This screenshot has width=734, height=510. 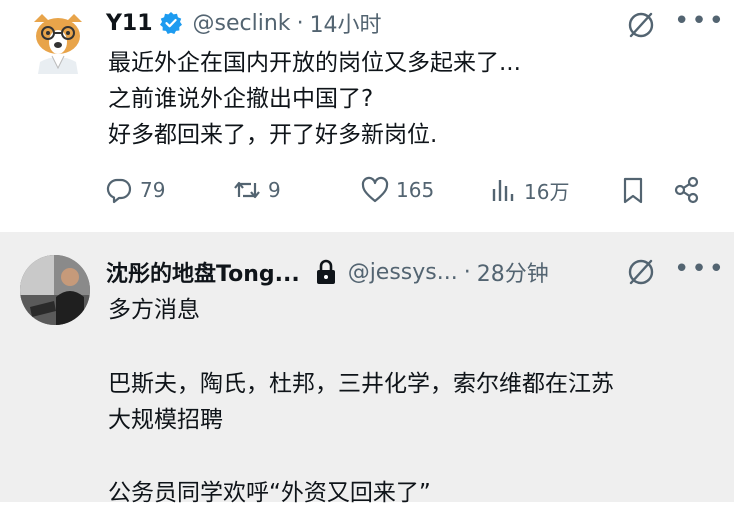 What do you see at coordinates (170, 23) in the screenshot?
I see `verified-badge-icon` at bounding box center [170, 23].